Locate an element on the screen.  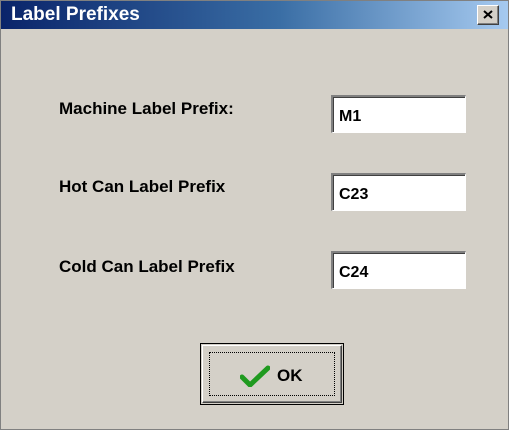
check-icon is located at coordinates (255, 376).